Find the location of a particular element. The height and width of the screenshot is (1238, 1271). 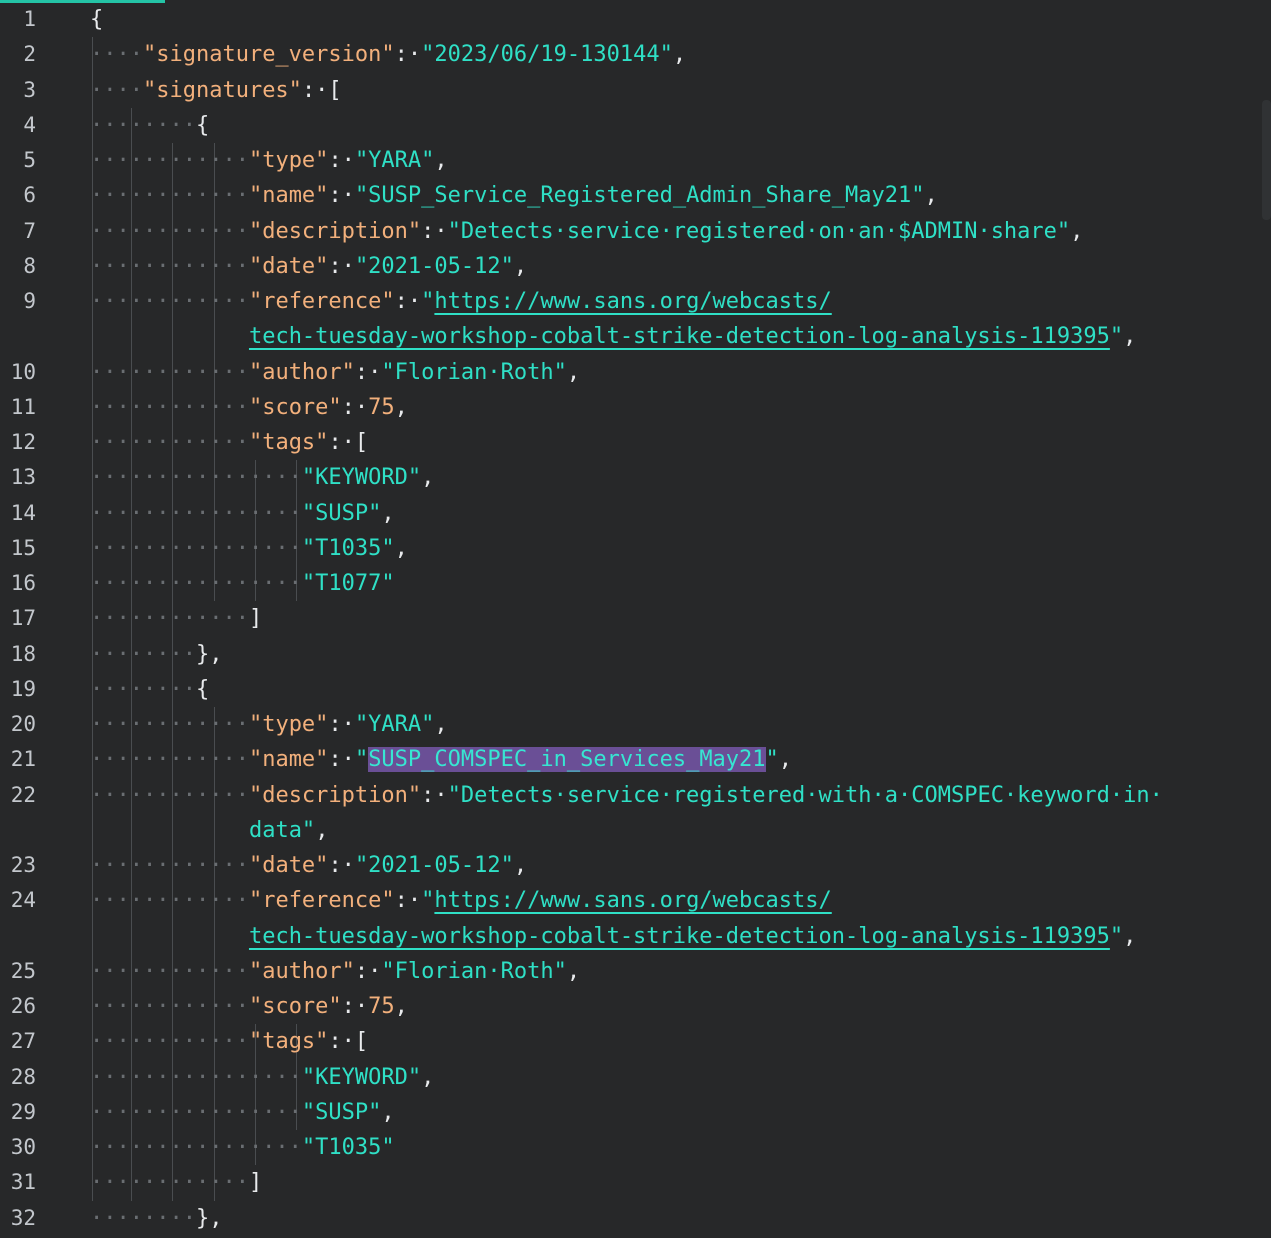

line-number: 17 is located at coordinates (23, 618).